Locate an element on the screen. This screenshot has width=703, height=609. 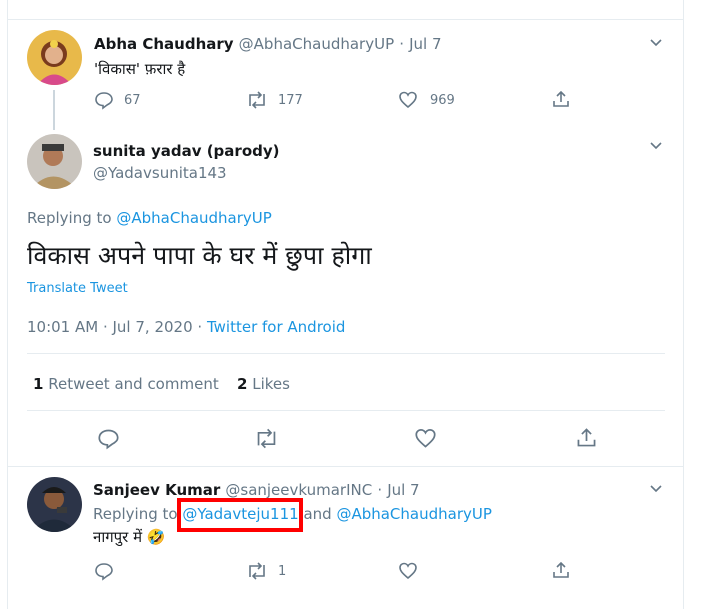
retweet-stat: 1 Retweet and comment is located at coordinates (126, 384).